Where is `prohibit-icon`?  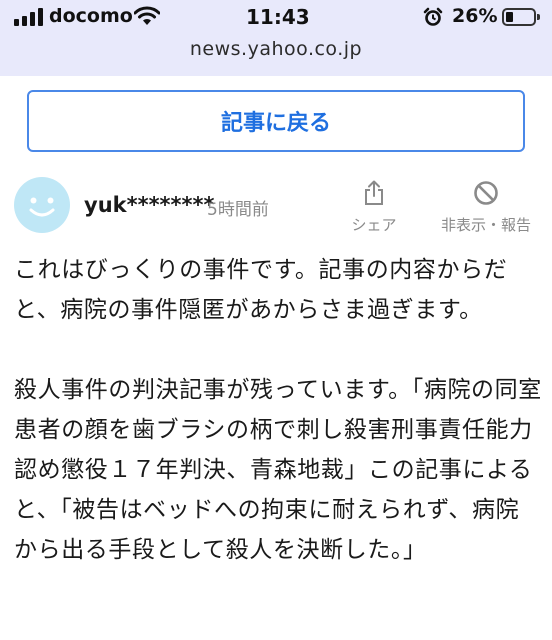 prohibit-icon is located at coordinates (486, 193).